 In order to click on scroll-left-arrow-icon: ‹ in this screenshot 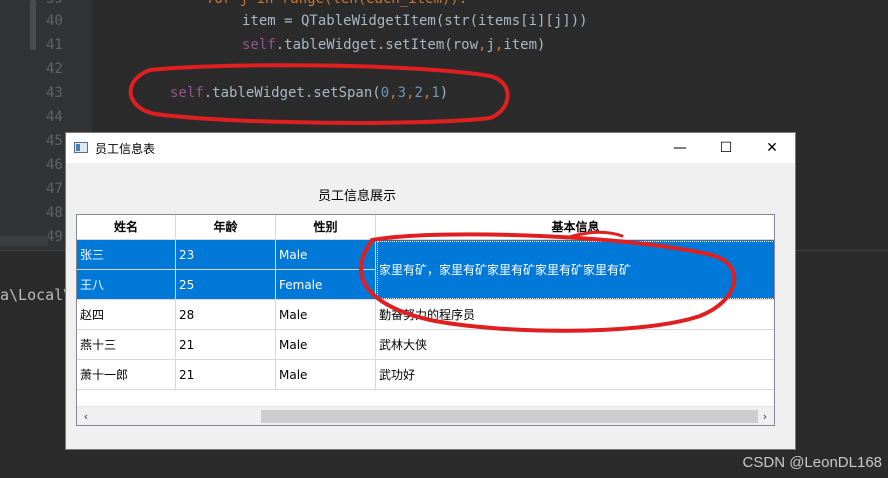, I will do `click(86, 416)`.